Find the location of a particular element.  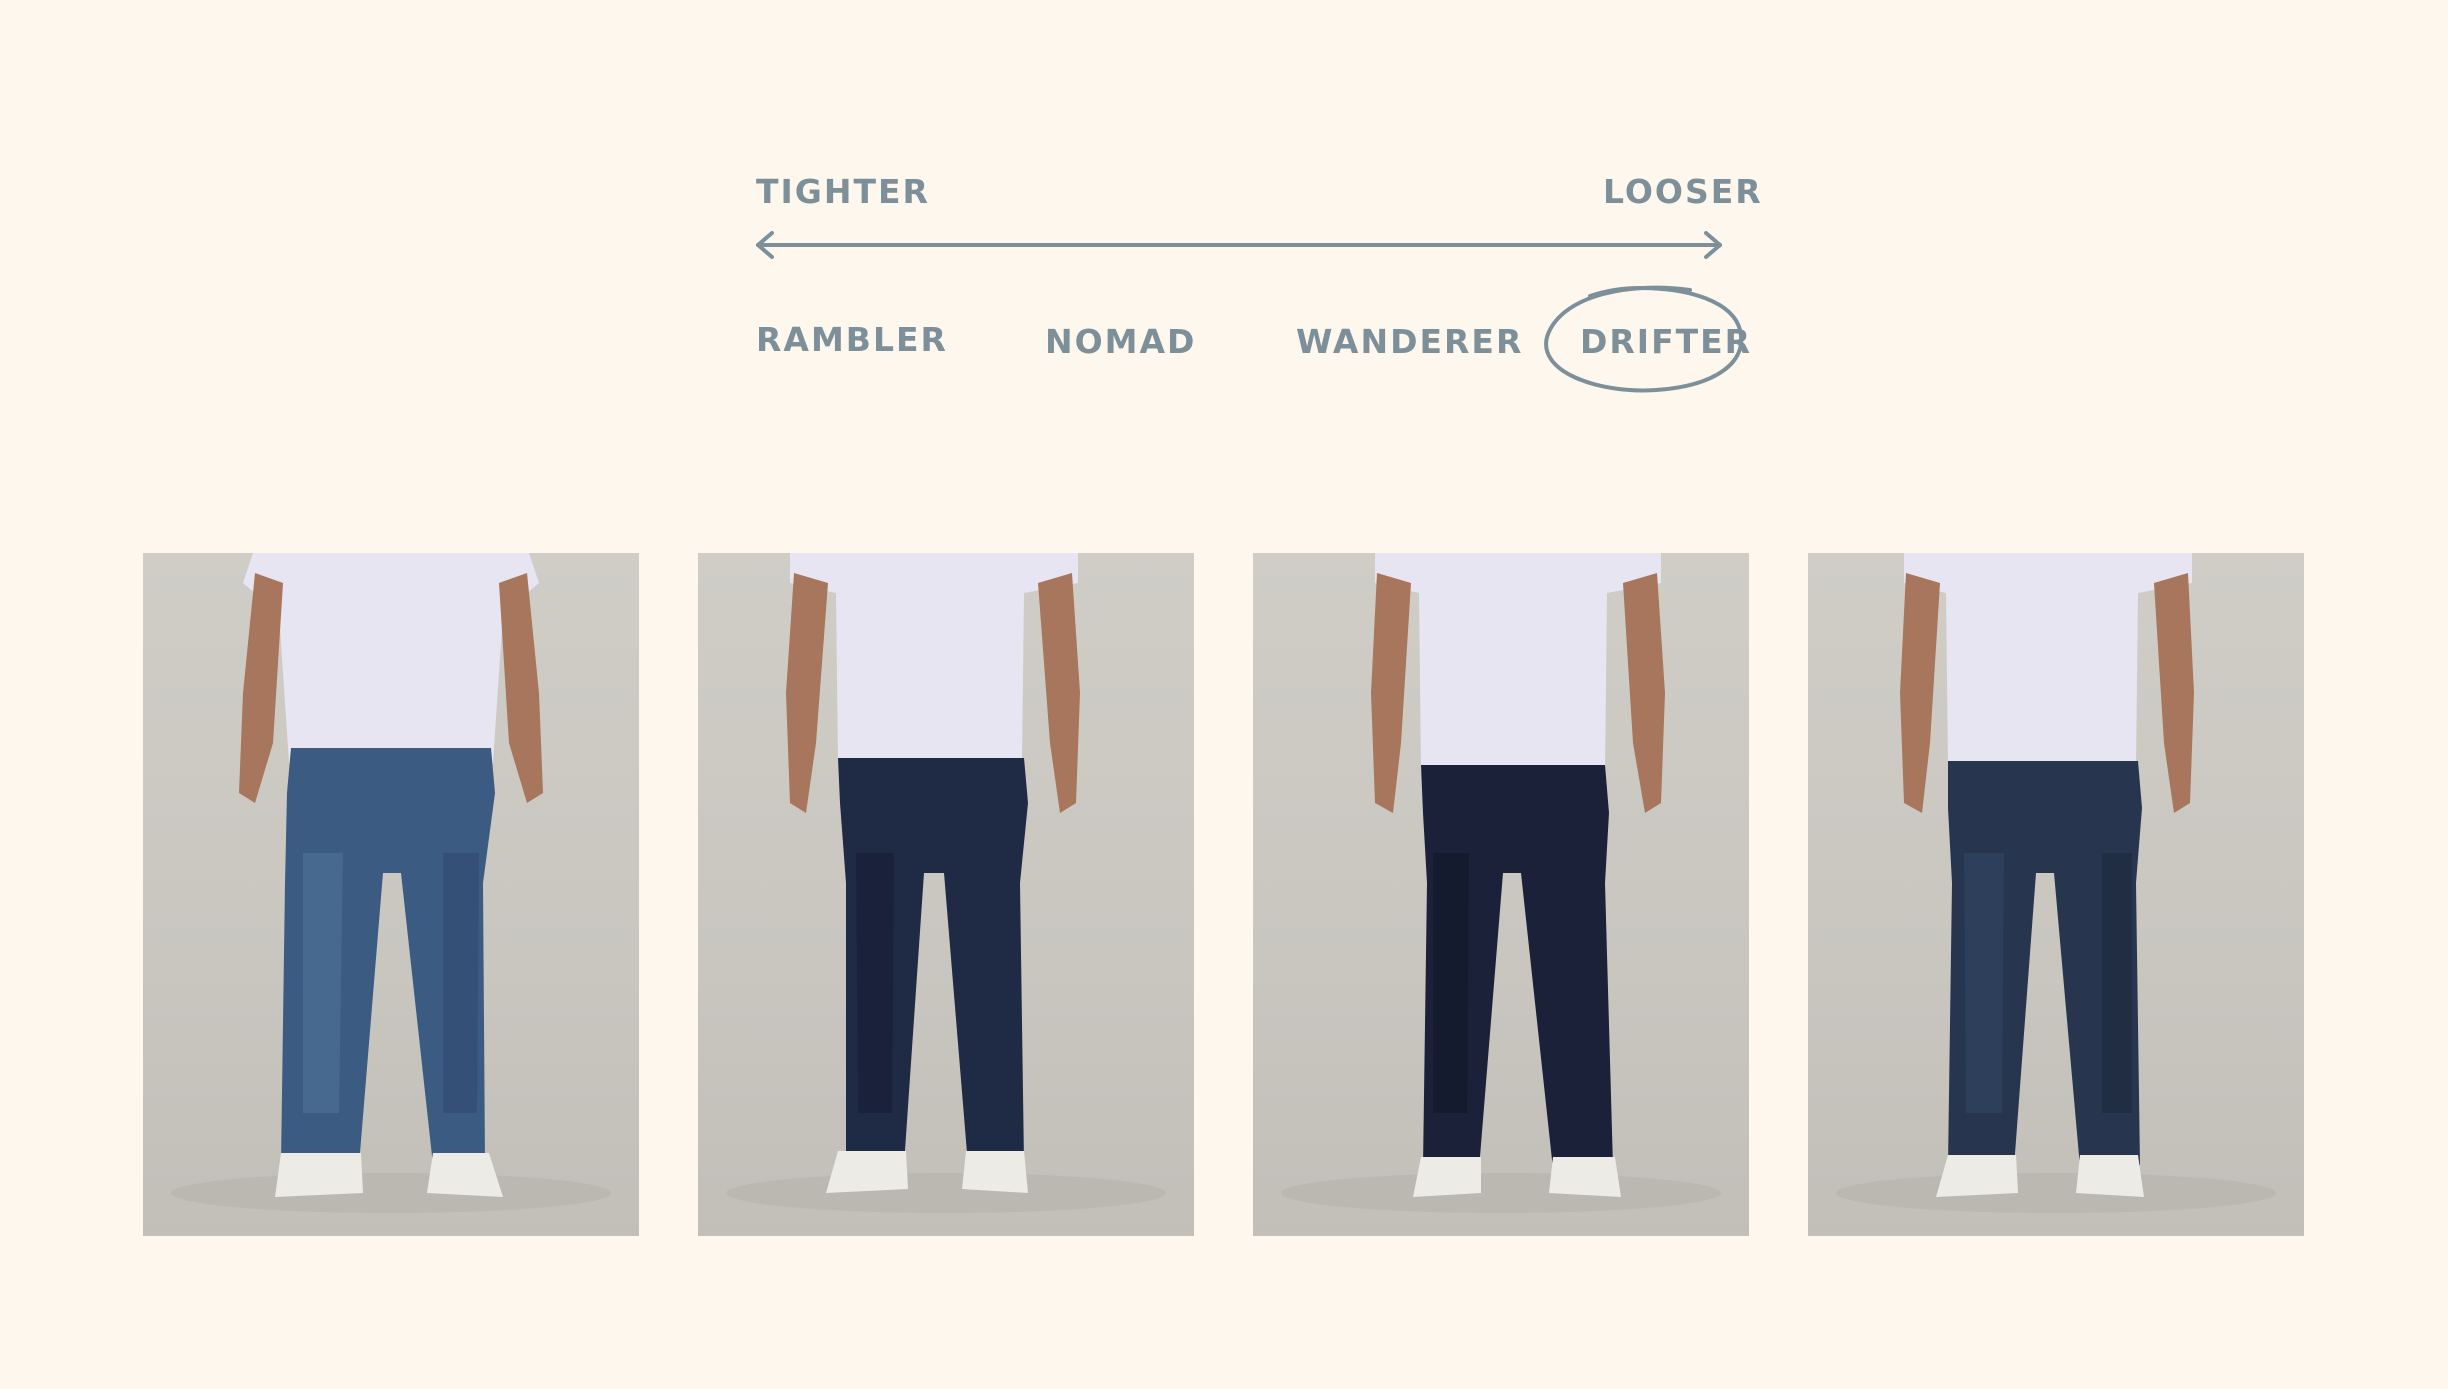

fit-tab-wanderer: WANDERER is located at coordinates (1409, 342).